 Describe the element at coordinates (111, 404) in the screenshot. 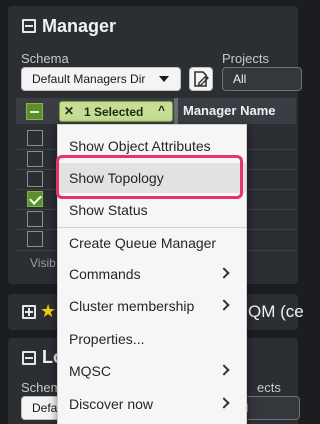

I see `menu-item-label: Discover now` at that location.